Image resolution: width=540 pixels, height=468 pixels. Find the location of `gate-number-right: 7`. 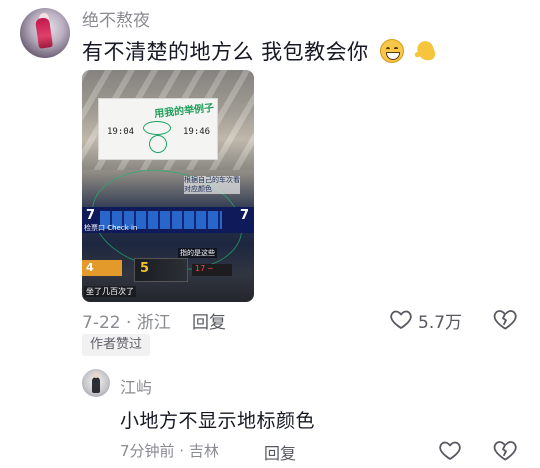

gate-number-right: 7 is located at coordinates (245, 215).